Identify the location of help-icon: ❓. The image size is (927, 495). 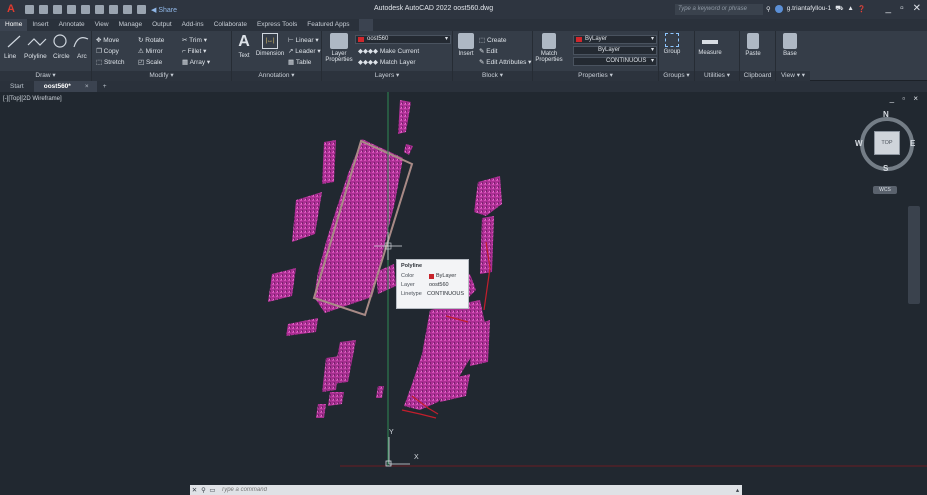
(862, 9).